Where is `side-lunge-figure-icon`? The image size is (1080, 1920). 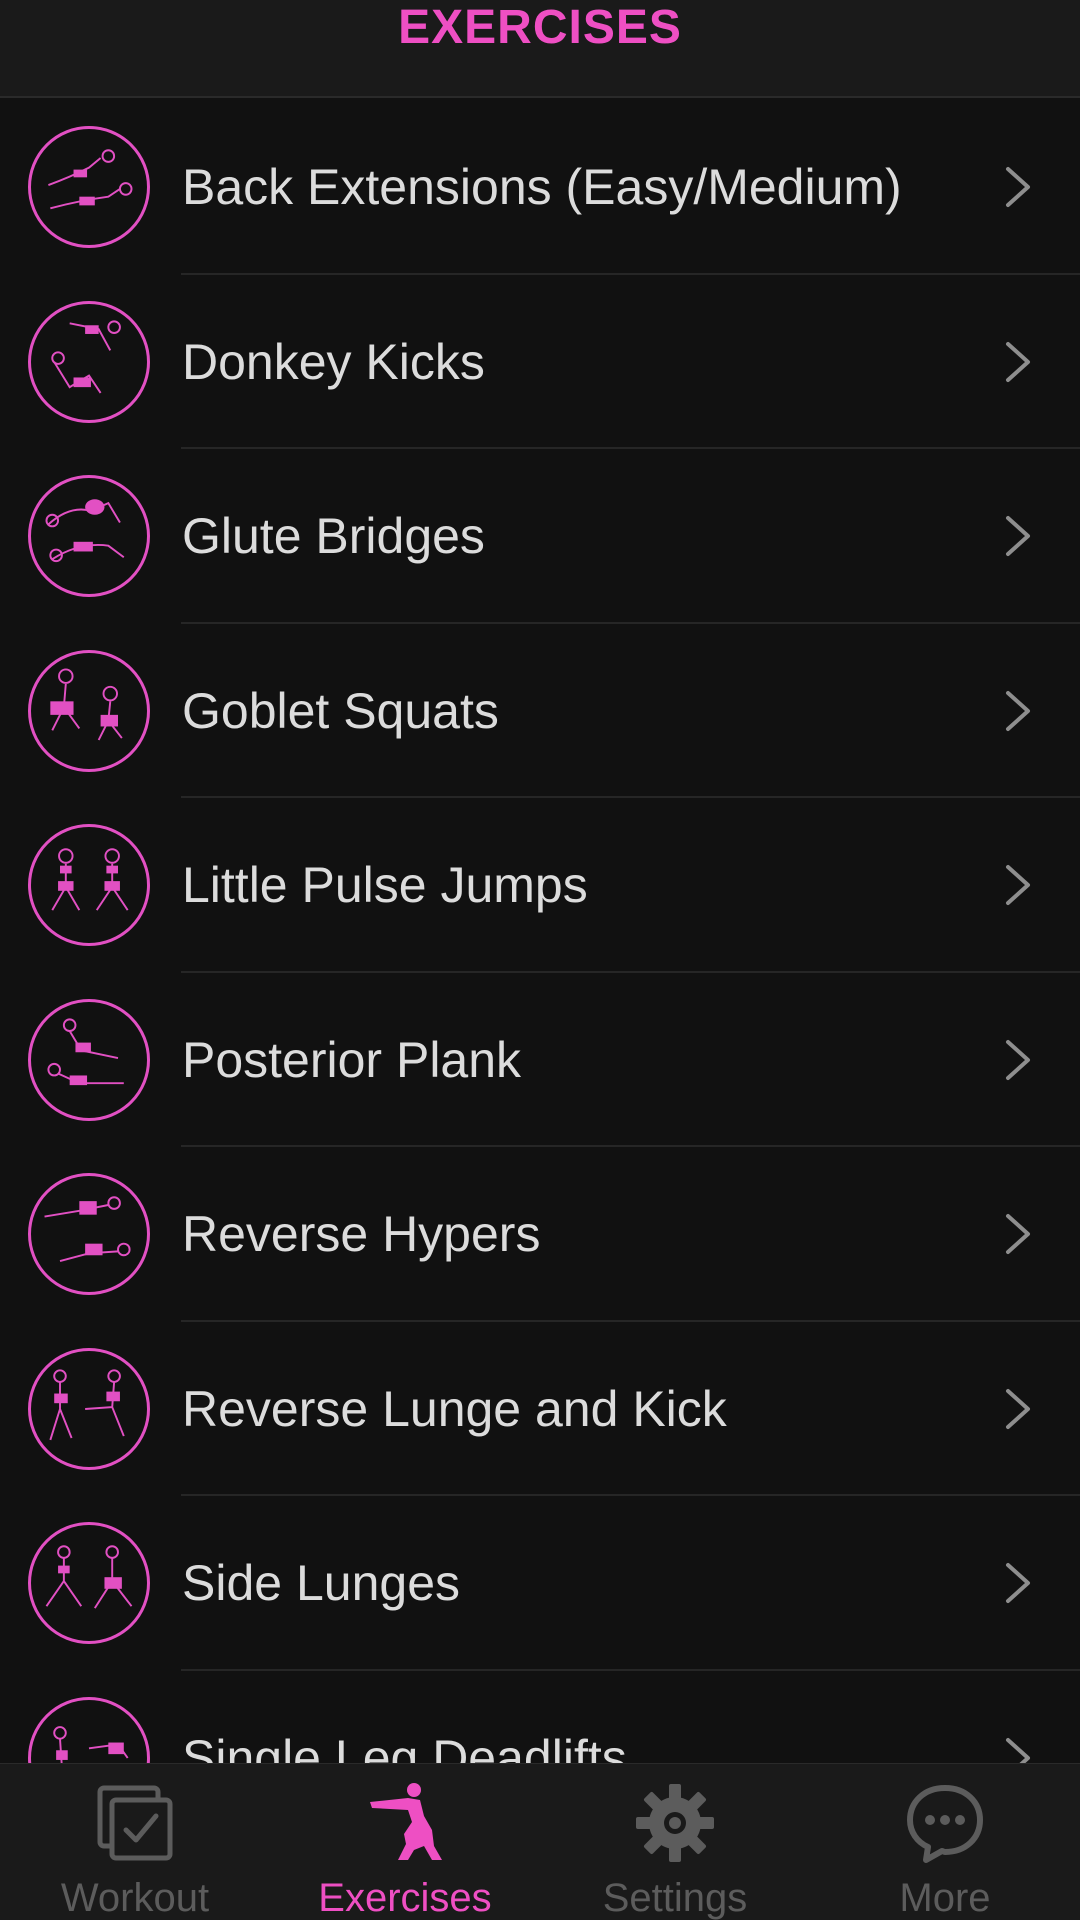 side-lunge-figure-icon is located at coordinates (89, 1583).